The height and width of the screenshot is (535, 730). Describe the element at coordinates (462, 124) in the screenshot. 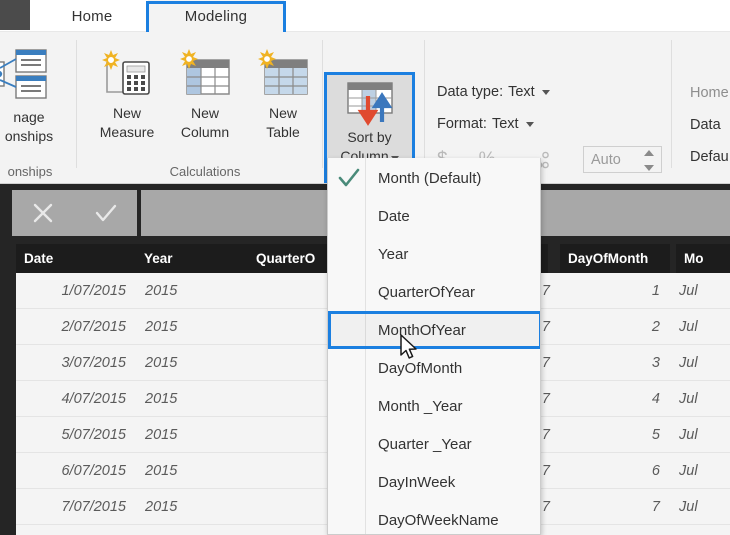

I see `format-label: Format:` at that location.